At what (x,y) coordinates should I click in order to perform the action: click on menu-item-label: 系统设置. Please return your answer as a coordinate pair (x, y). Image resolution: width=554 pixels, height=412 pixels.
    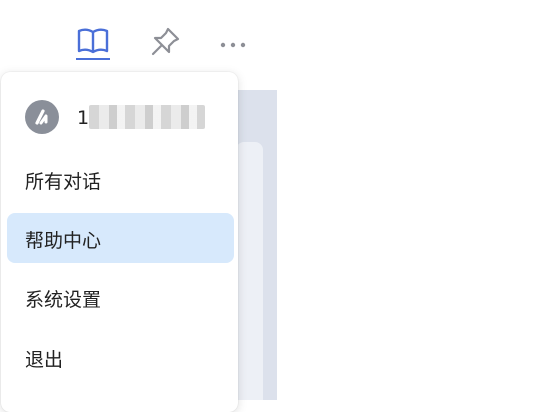
    Looking at the image, I should click on (63, 300).